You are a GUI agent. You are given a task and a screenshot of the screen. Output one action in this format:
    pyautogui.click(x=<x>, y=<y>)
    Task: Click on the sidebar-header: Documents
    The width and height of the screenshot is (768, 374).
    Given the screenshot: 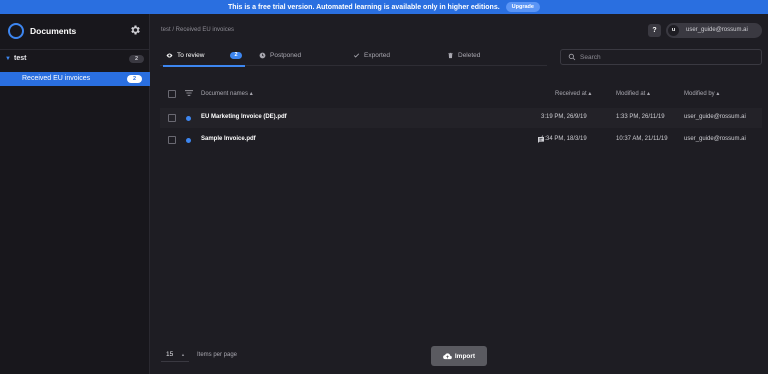 What is the action you would take?
    pyautogui.click(x=75, y=32)
    